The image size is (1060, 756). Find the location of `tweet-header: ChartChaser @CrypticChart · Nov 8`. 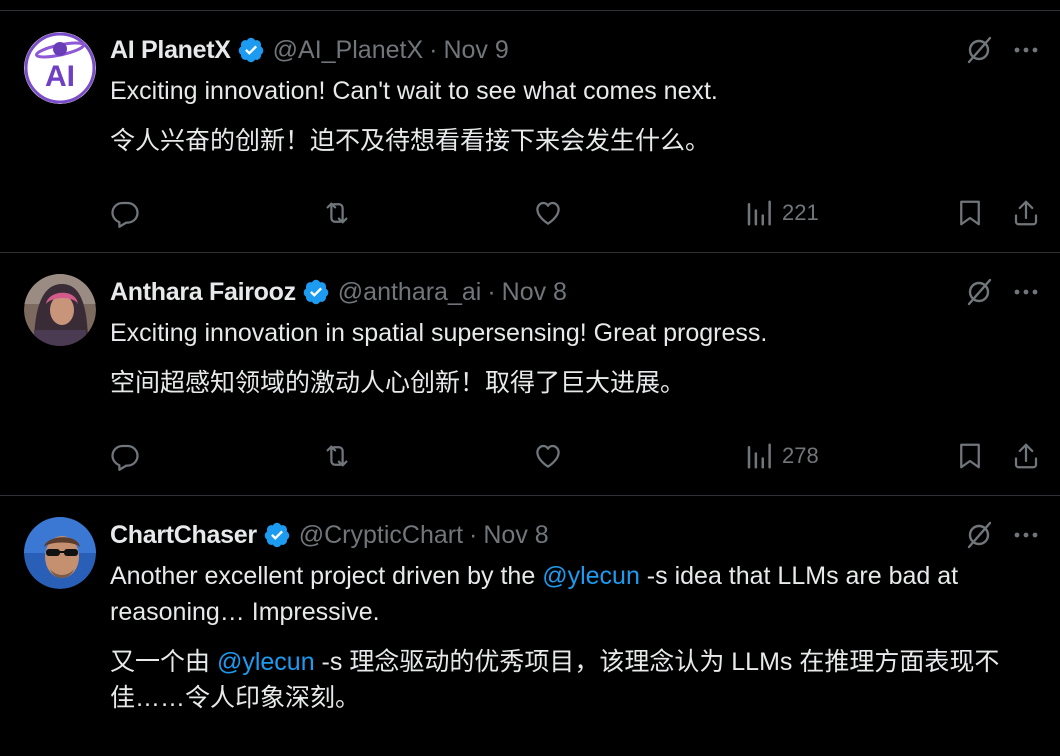

tweet-header: ChartChaser @CrypticChart · Nov 8 is located at coordinates (329, 535).